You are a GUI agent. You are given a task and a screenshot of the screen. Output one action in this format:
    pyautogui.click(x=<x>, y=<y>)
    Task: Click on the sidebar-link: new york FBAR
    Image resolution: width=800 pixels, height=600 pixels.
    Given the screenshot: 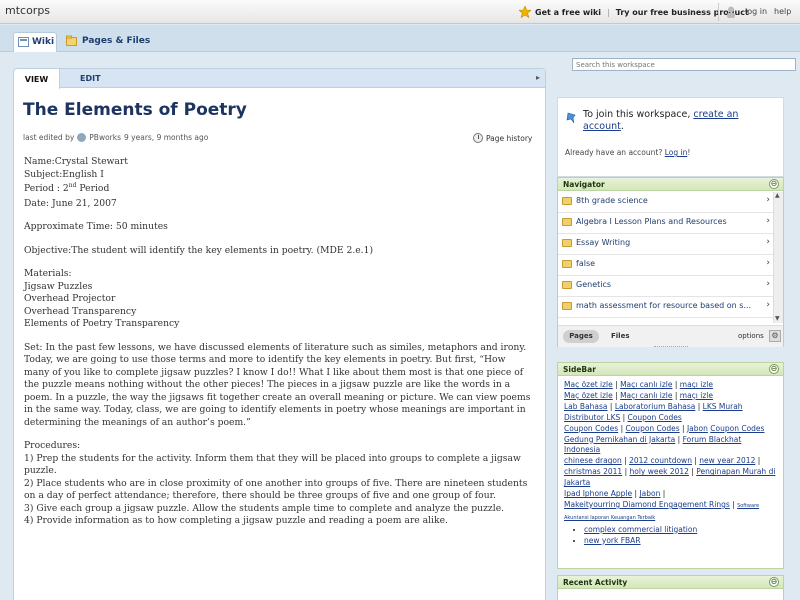 What is the action you would take?
    pyautogui.click(x=612, y=540)
    